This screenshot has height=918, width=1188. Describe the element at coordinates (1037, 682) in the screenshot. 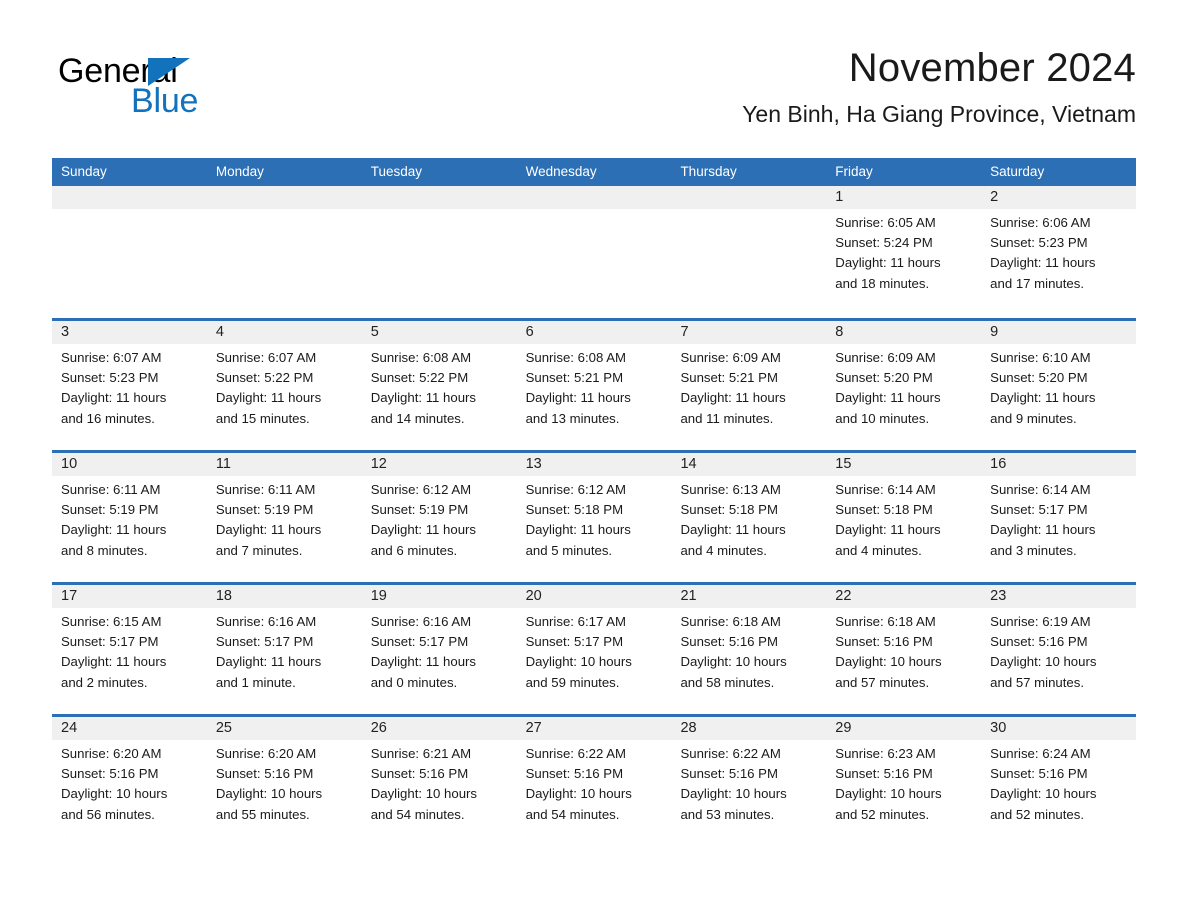

I see `day-info-line: and 57 minutes.` at that location.